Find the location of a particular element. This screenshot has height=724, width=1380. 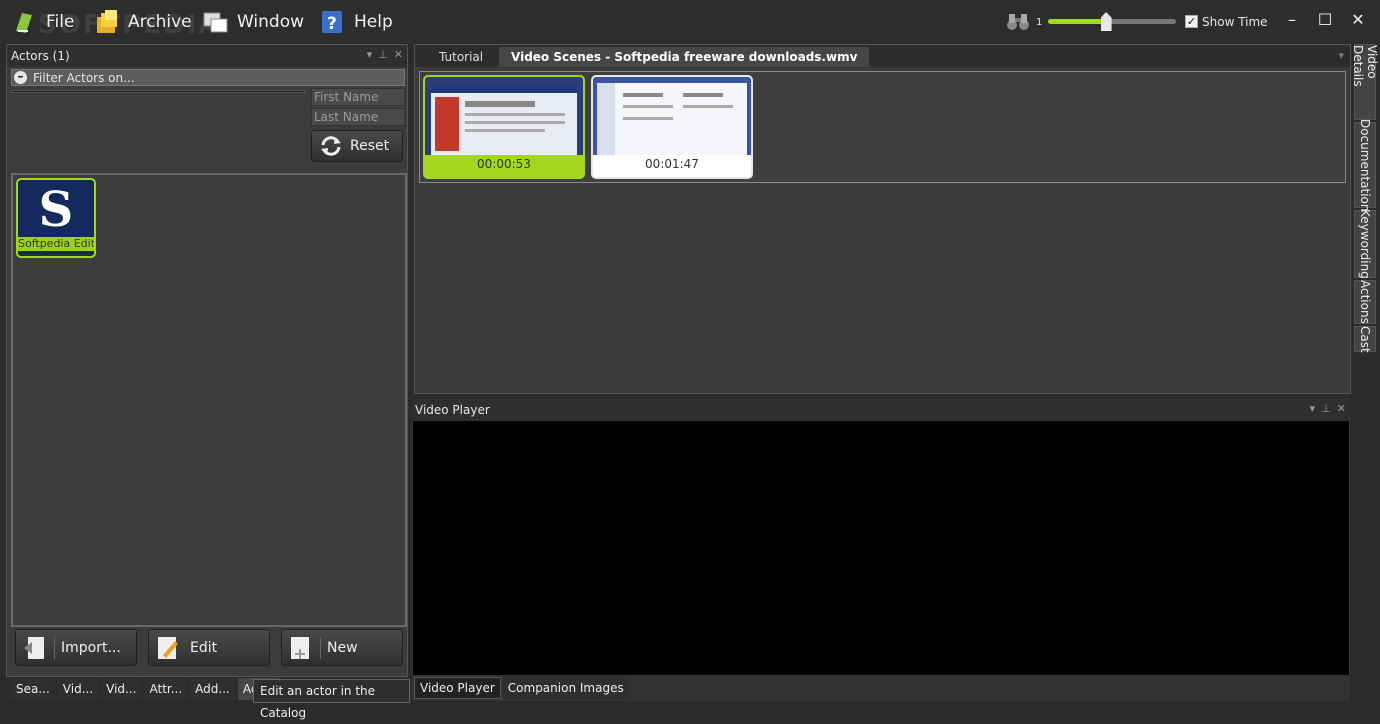

window-menu-label: Window is located at coordinates (271, 22).